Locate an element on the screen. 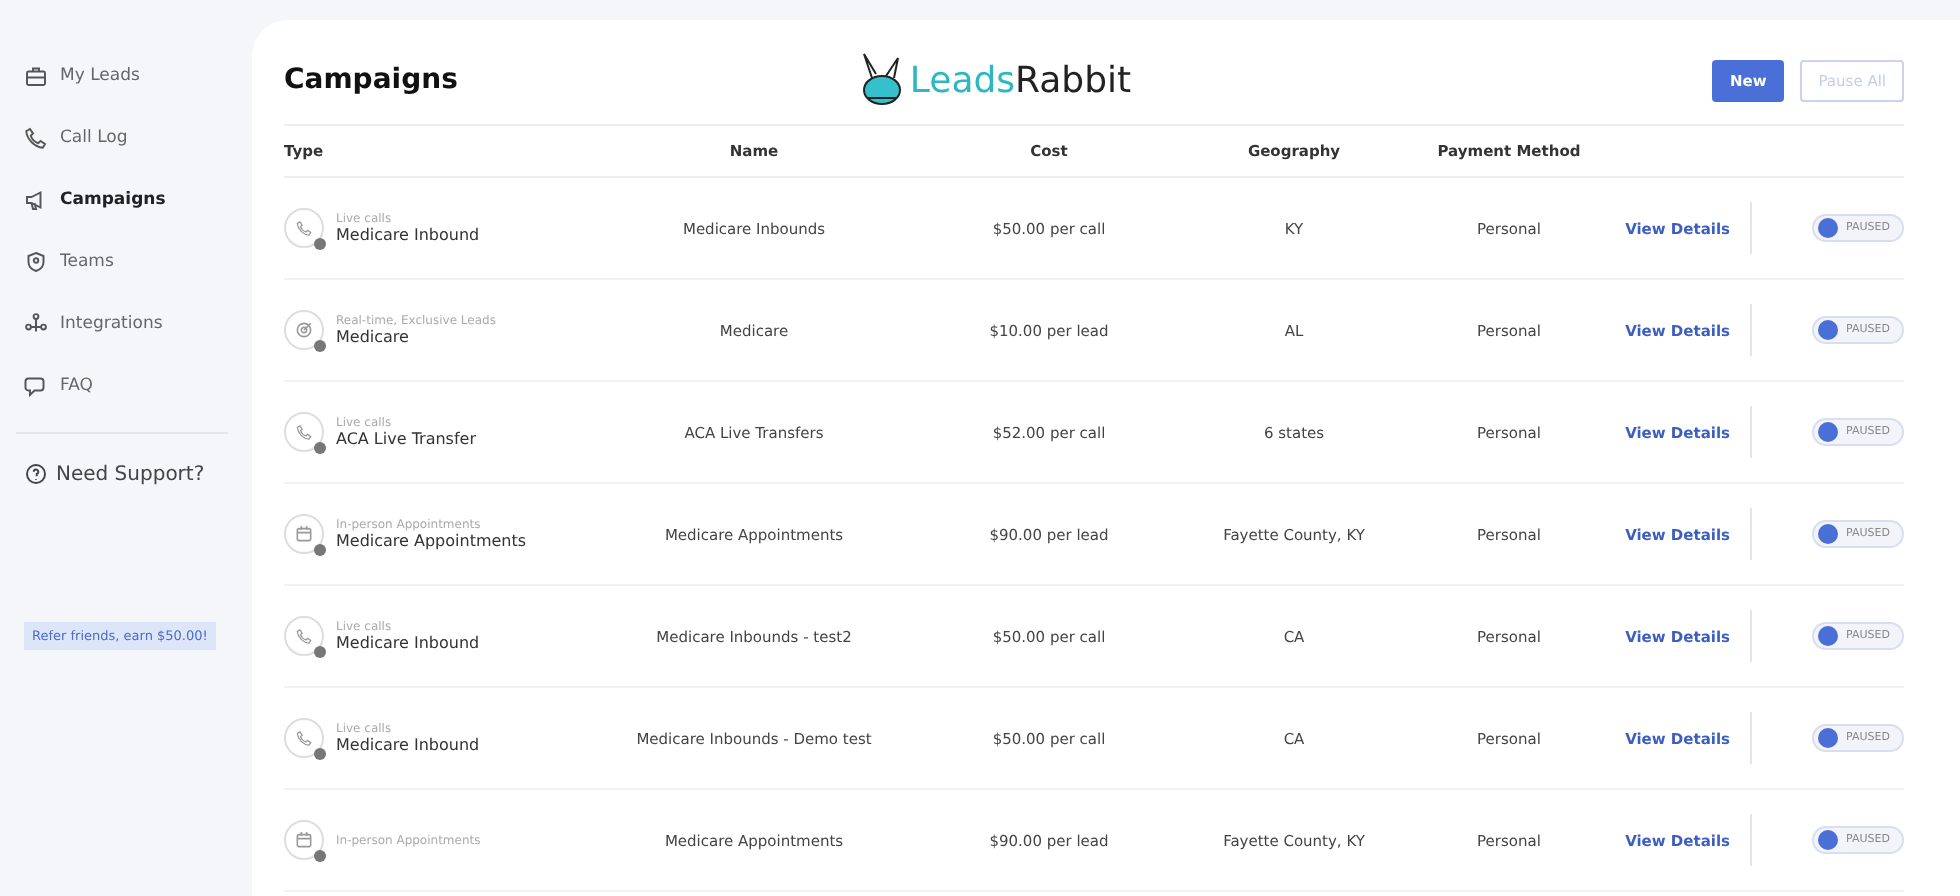 This screenshot has width=1960, height=896. type-title: ACA Live Transfer is located at coordinates (406, 439).